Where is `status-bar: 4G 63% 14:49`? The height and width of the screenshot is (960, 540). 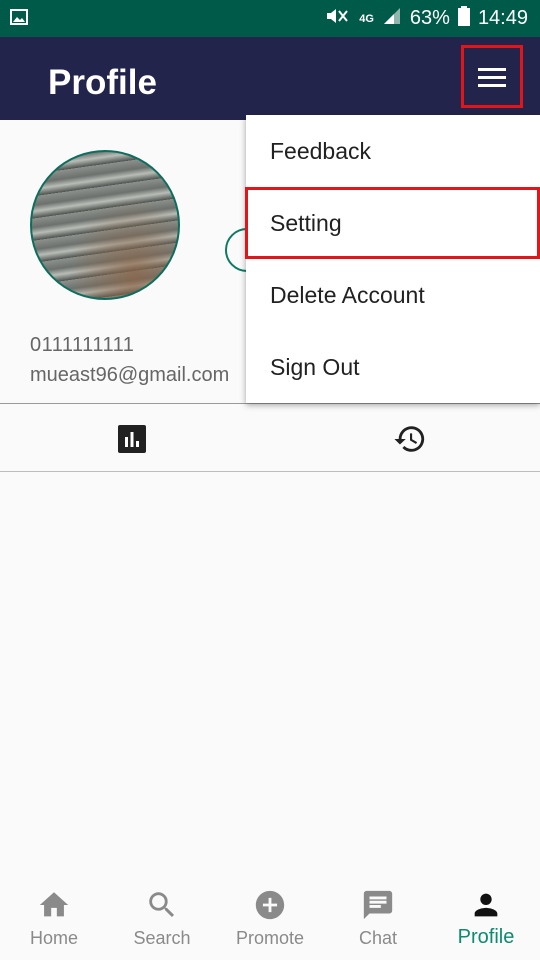 status-bar: 4G 63% 14:49 is located at coordinates (270, 18).